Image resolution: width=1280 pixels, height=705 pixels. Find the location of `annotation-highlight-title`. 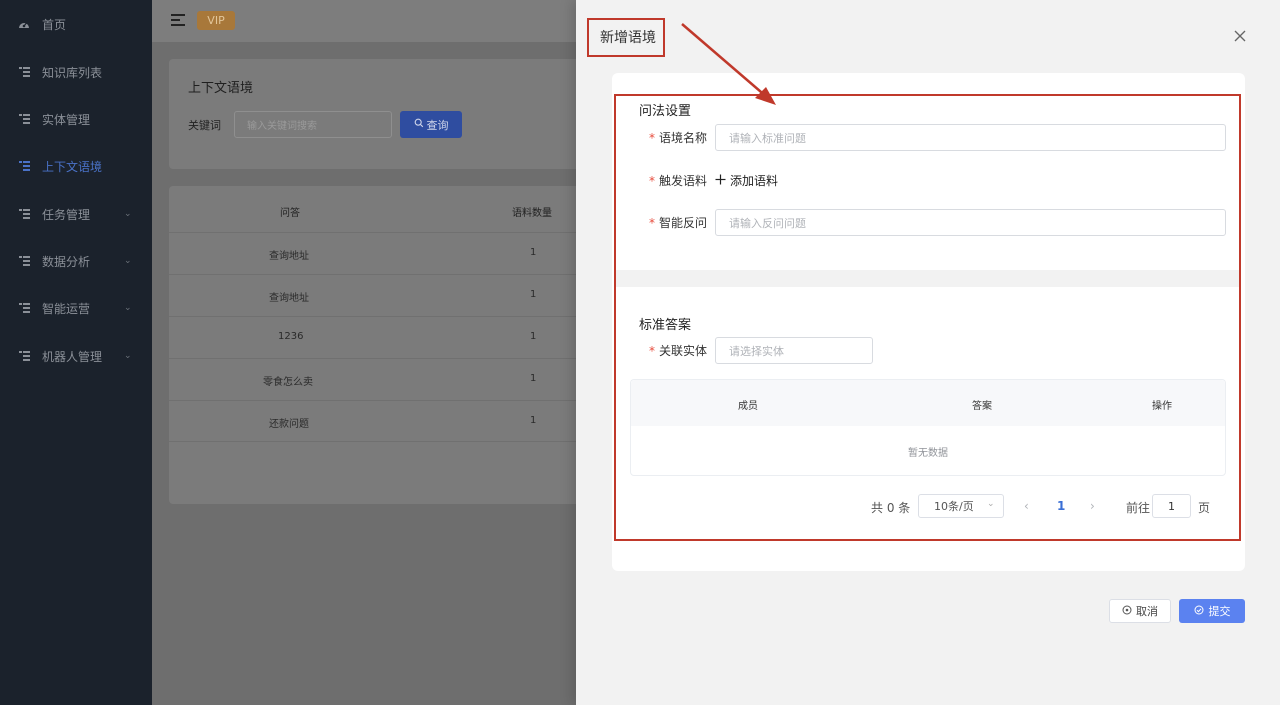

annotation-highlight-title is located at coordinates (626, 37).